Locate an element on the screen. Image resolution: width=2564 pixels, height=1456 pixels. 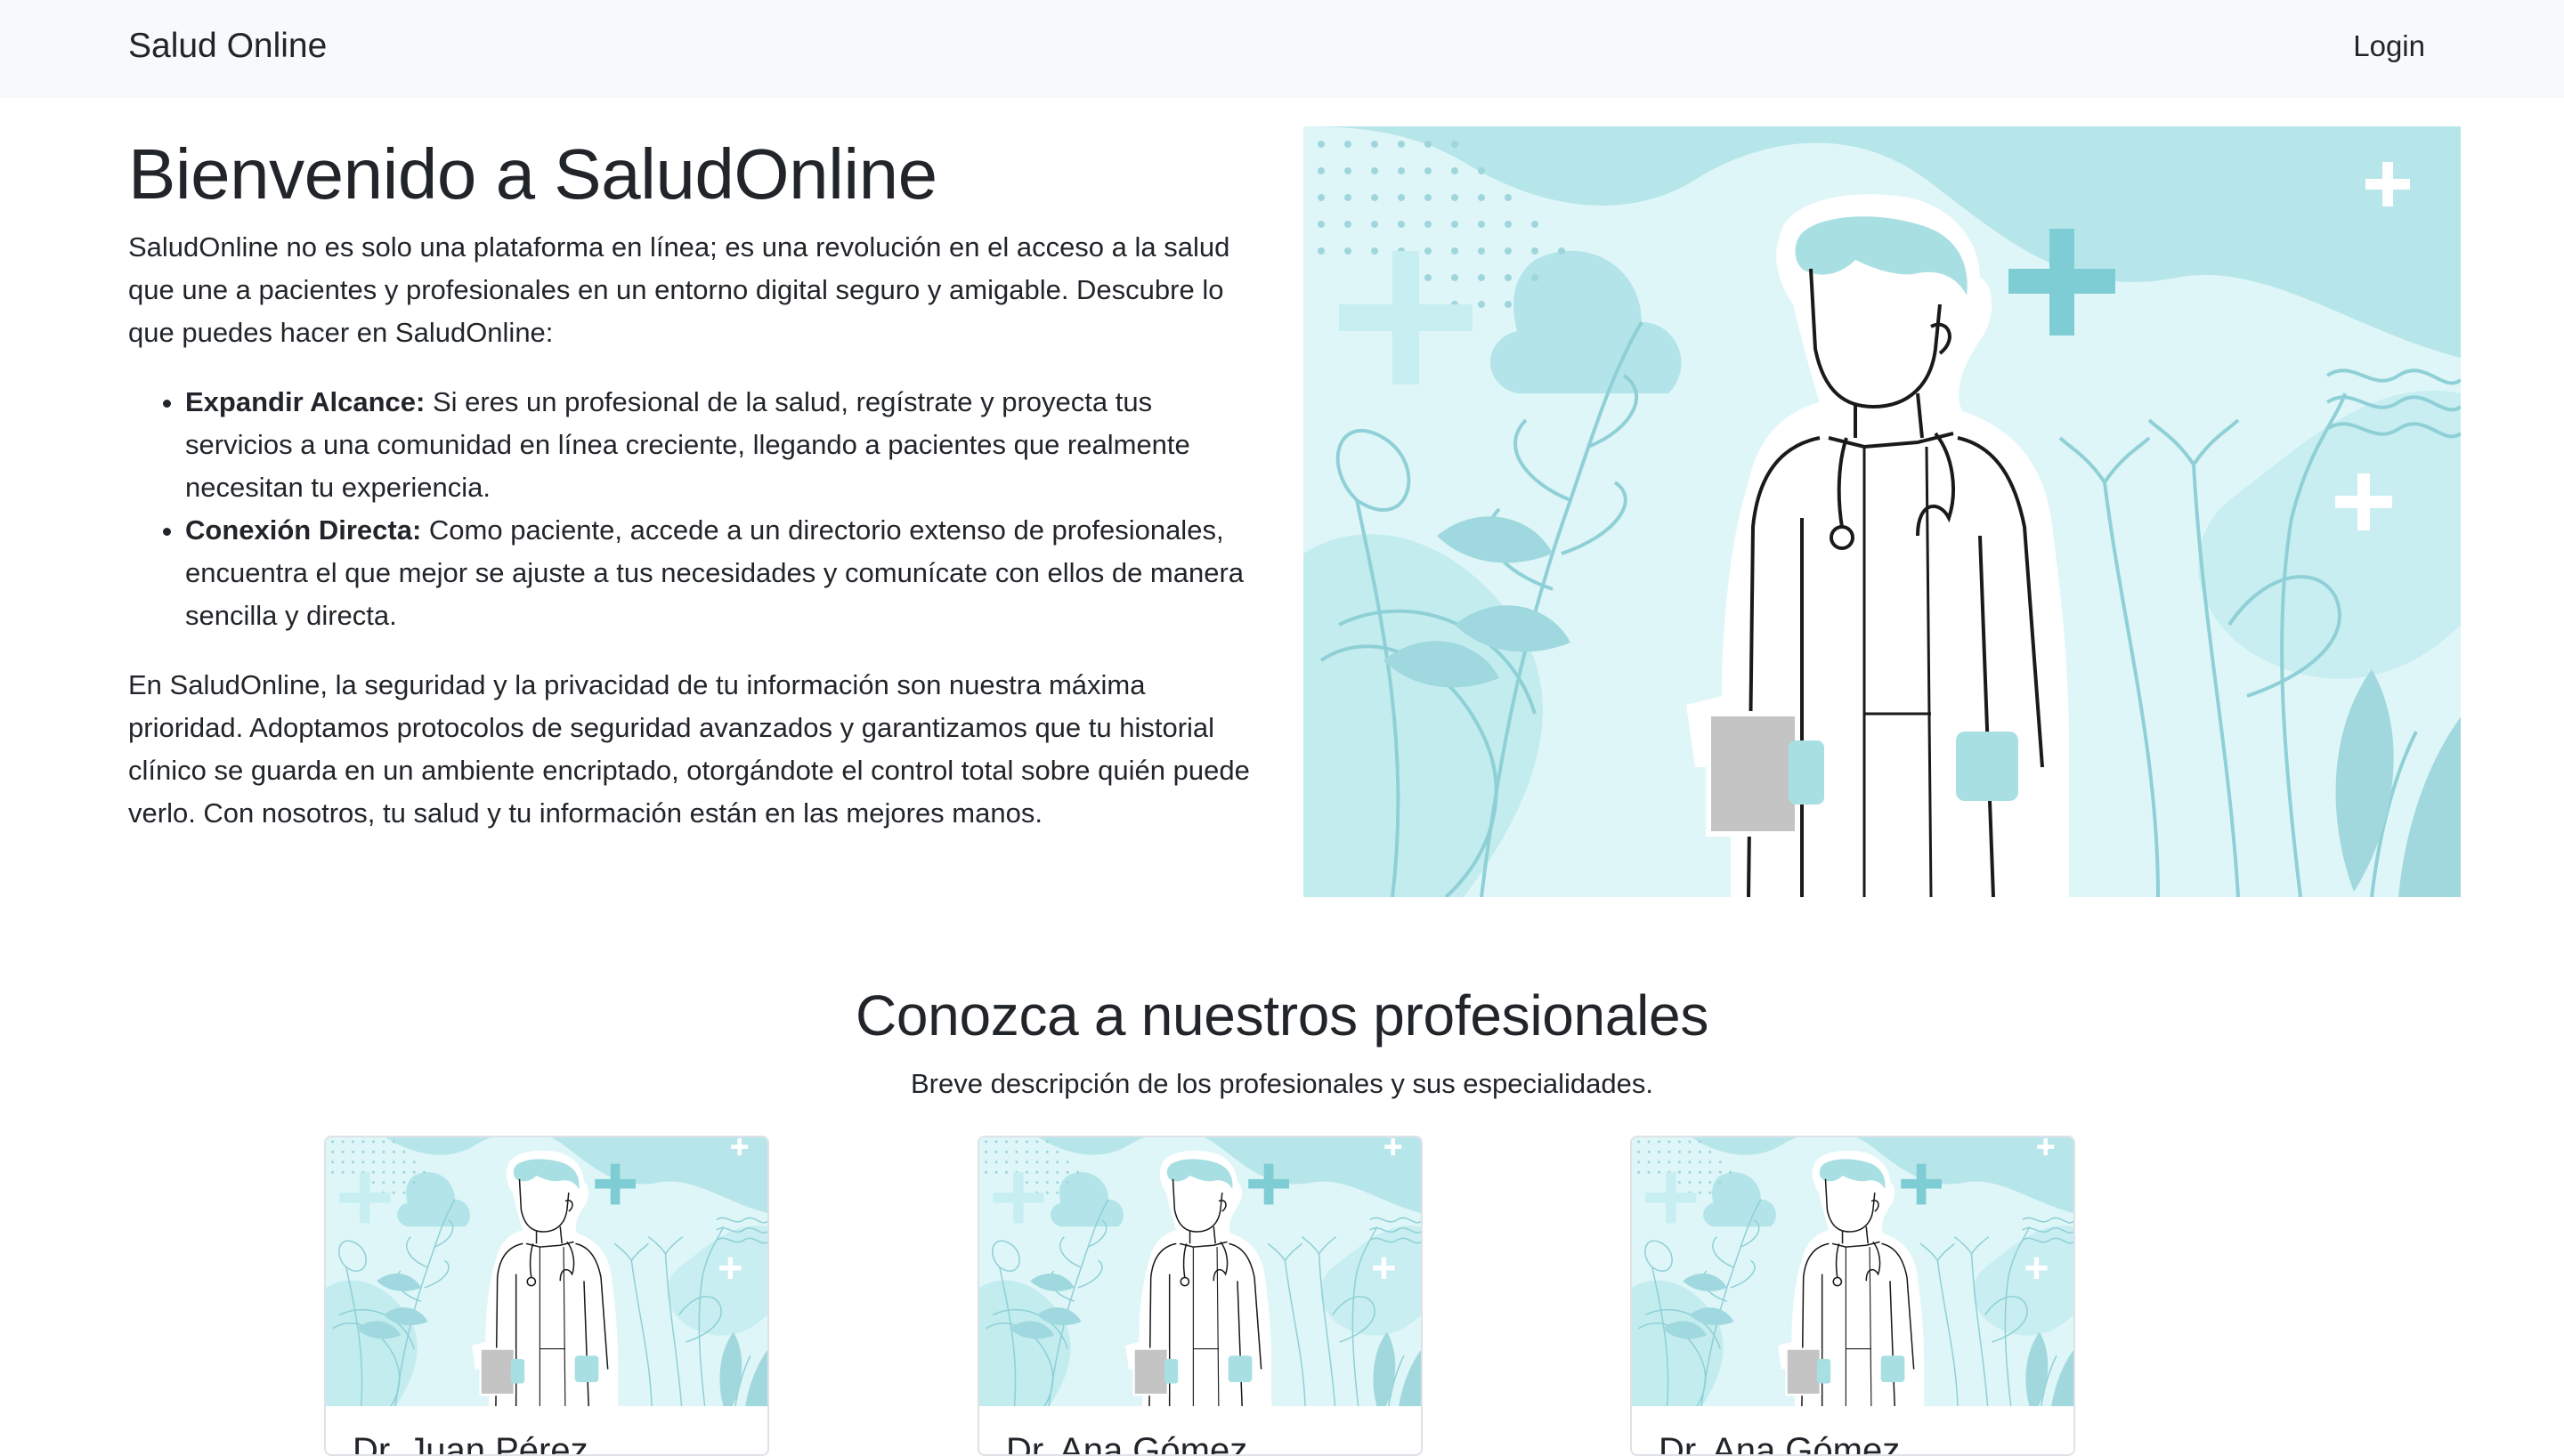
professionals-title: Conozca a nuestros profesionales is located at coordinates (1282, 1015).